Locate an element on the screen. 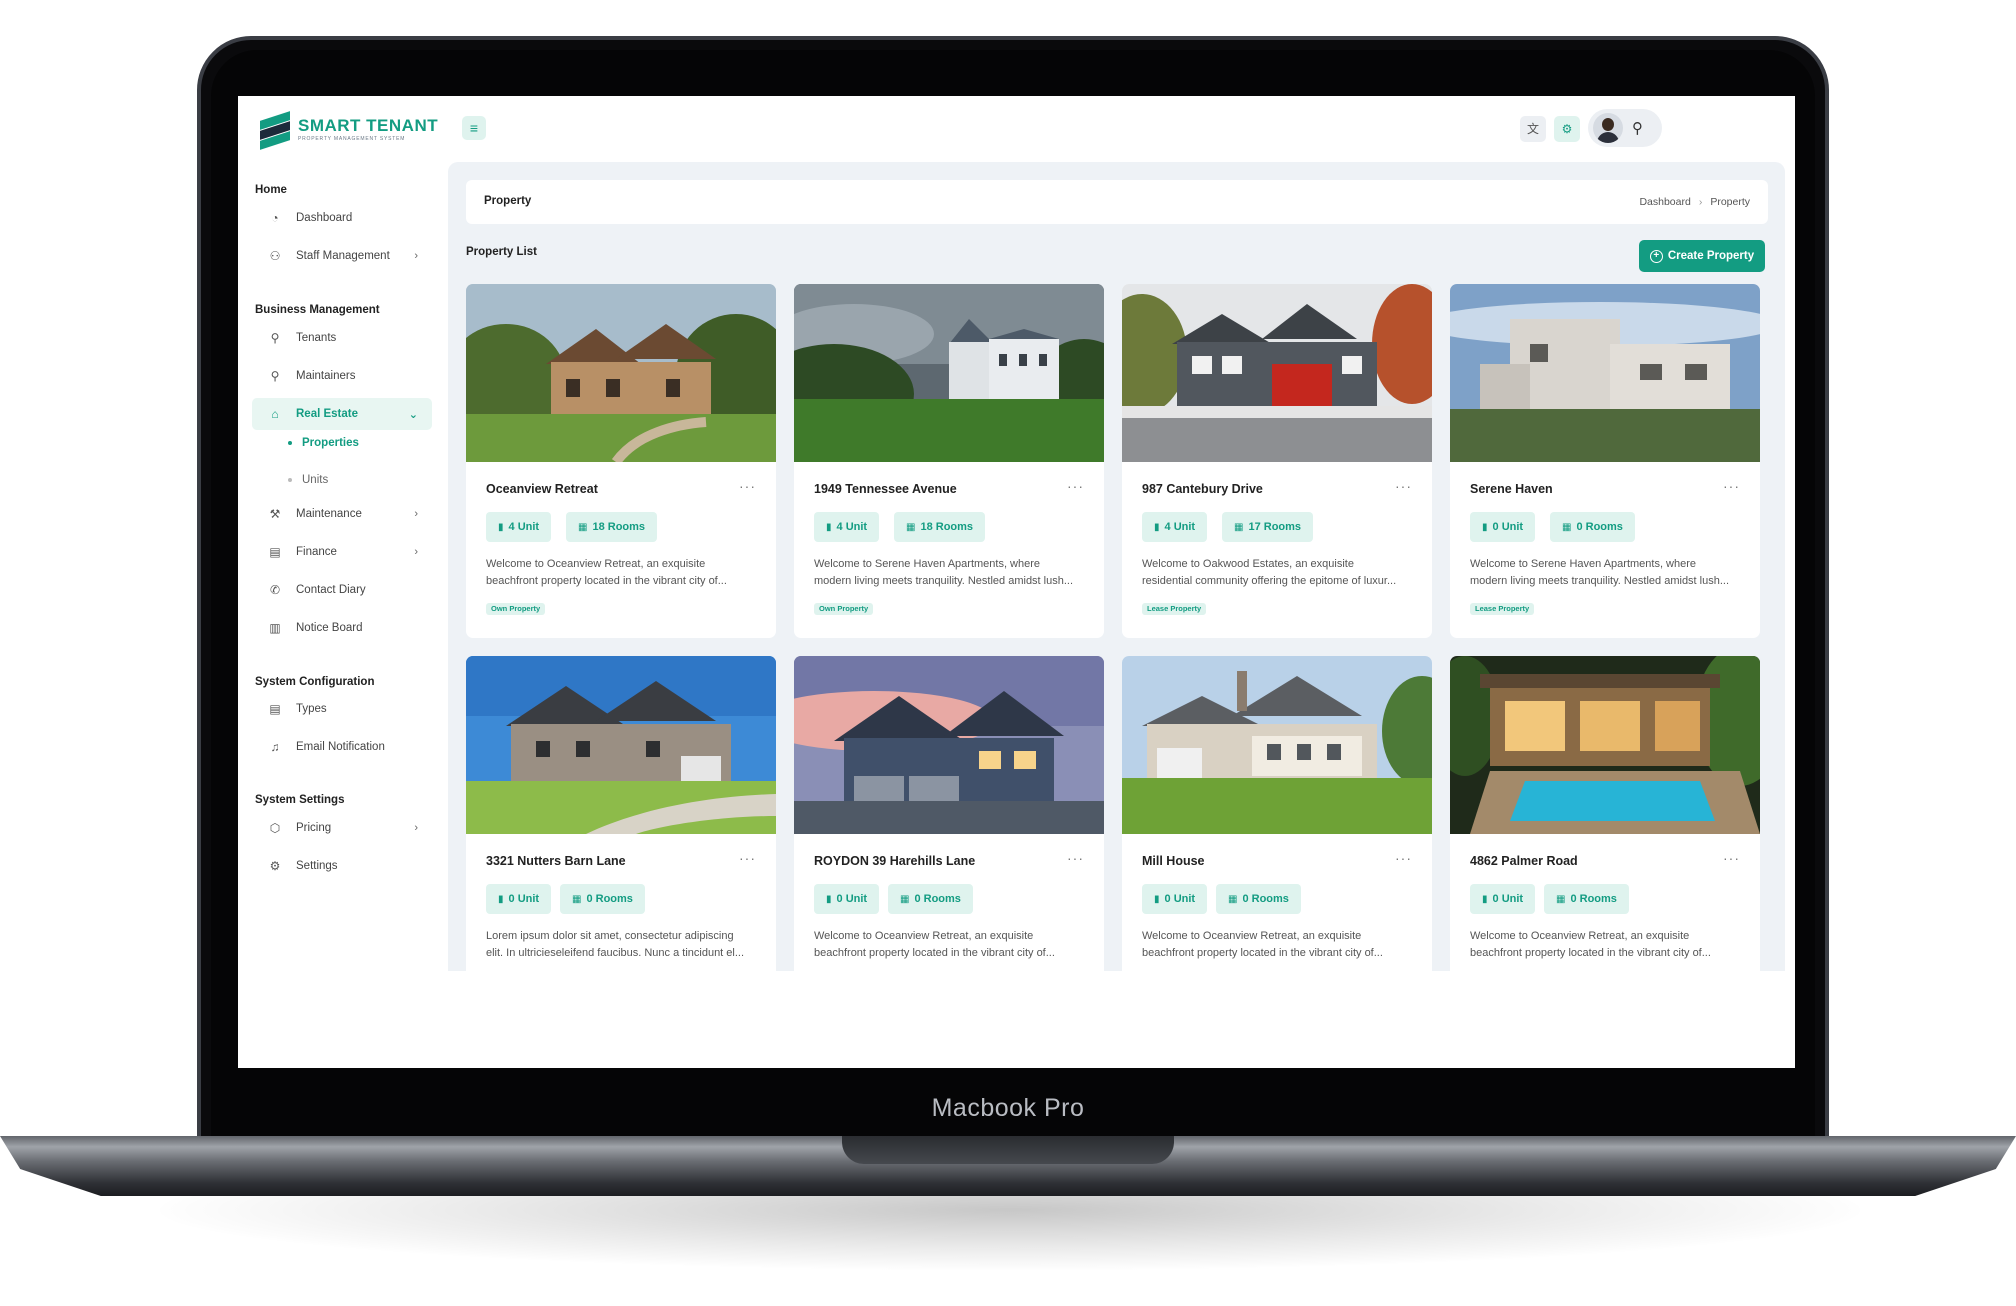 This screenshot has height=1306, width=2016. sidebar-item-types: ▤ Types is located at coordinates (342, 709).